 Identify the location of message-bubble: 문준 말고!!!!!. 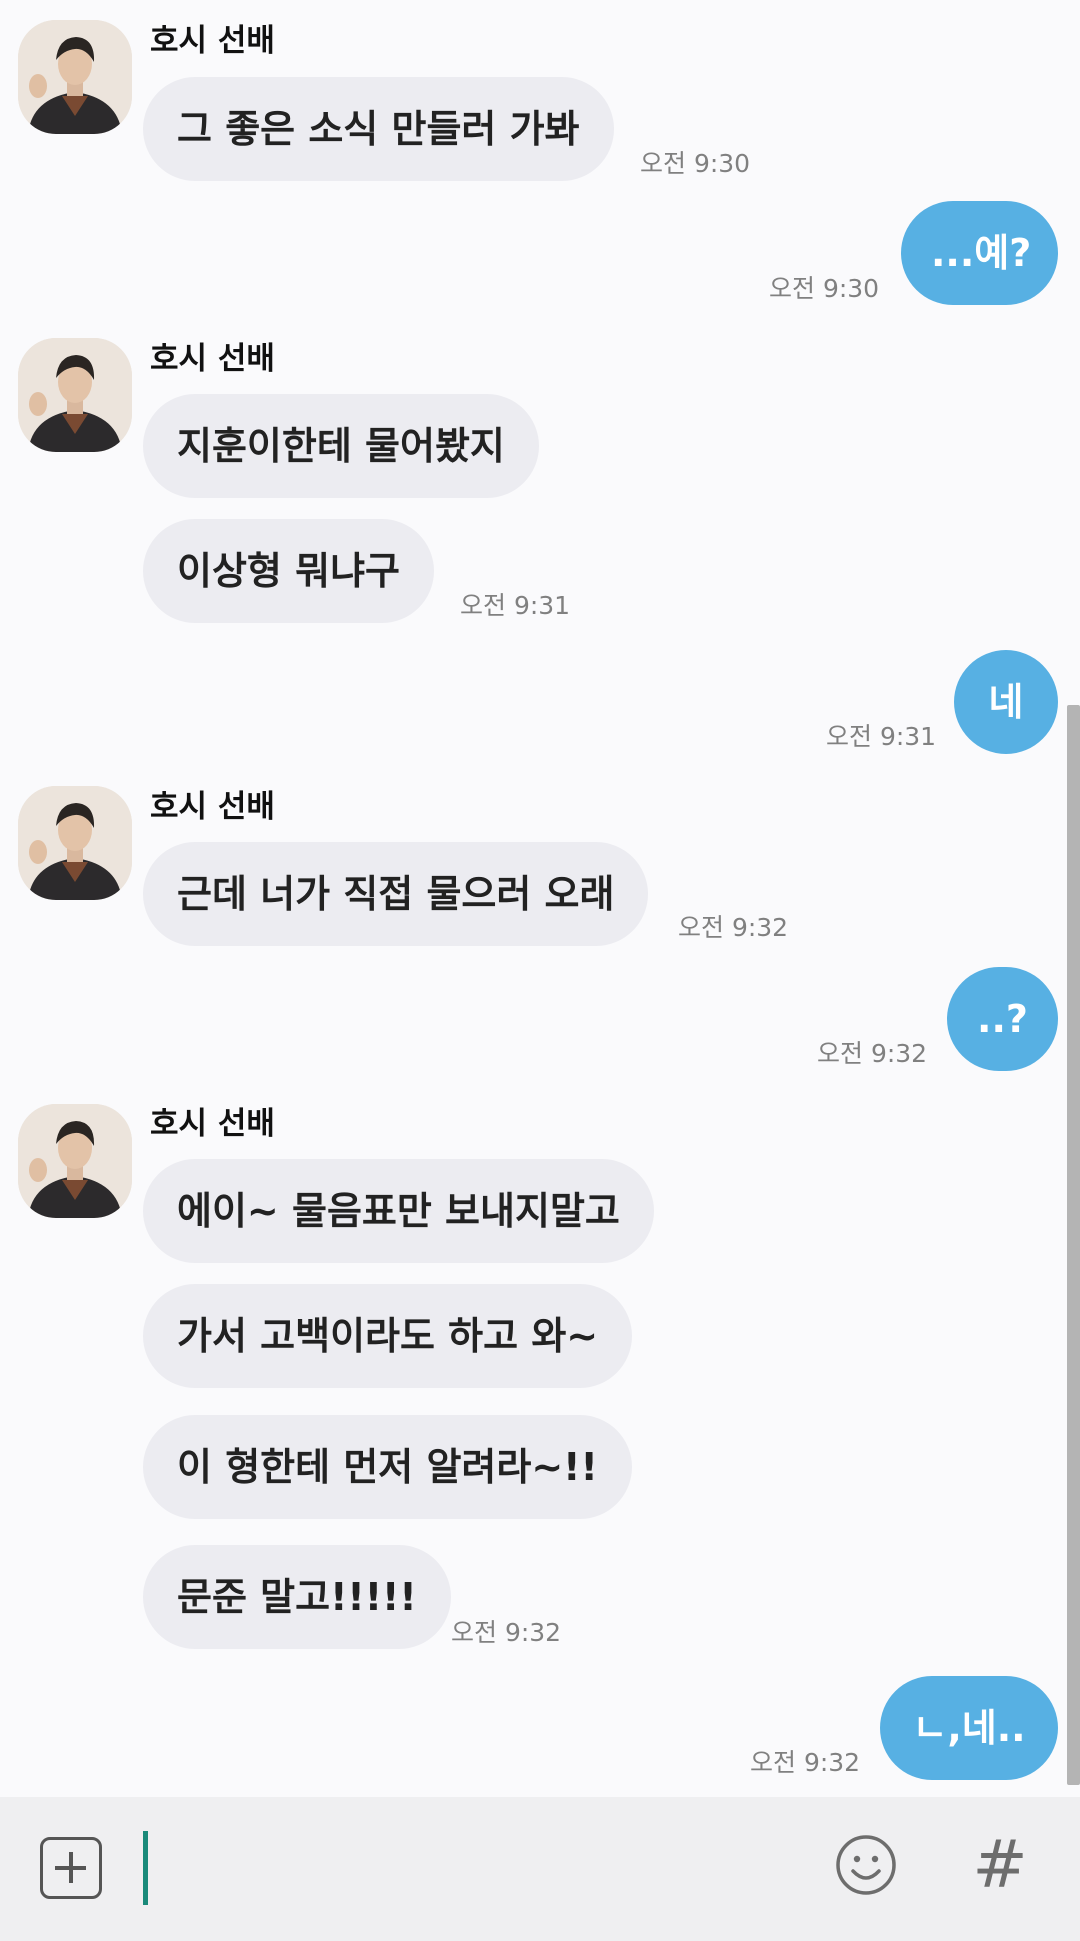
(297, 1597).